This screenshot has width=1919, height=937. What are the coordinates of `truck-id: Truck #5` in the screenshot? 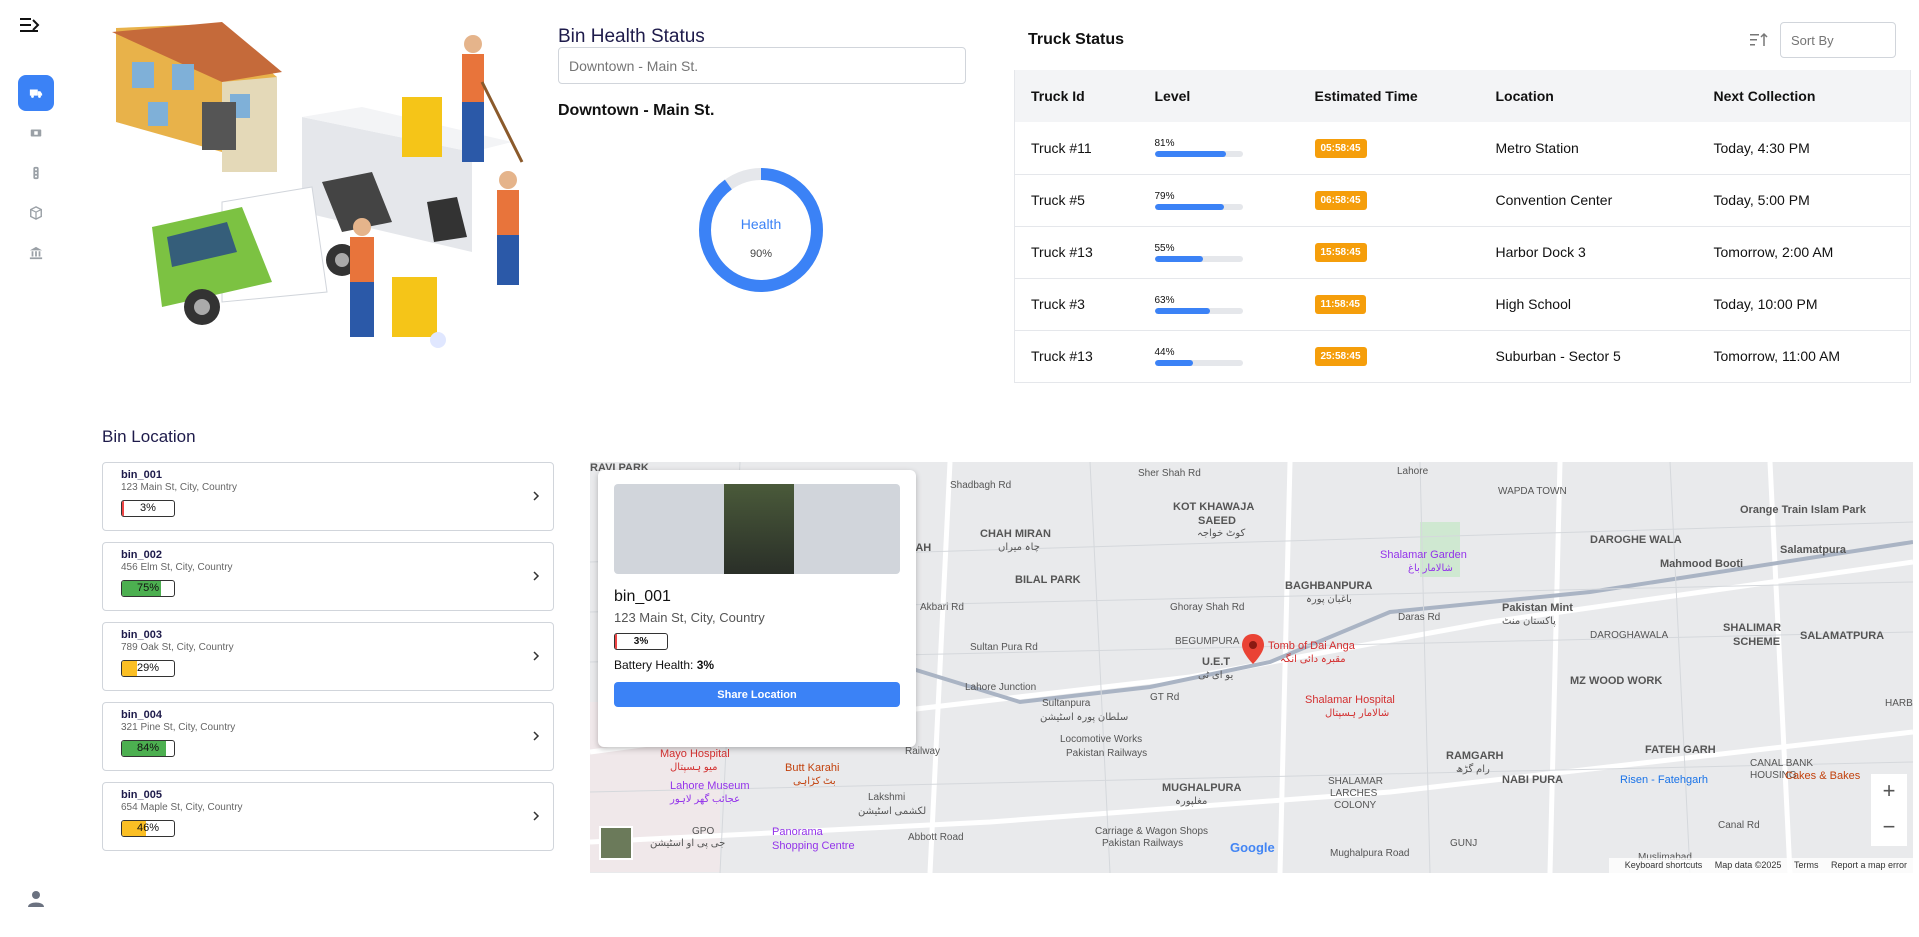 It's located at (1076, 200).